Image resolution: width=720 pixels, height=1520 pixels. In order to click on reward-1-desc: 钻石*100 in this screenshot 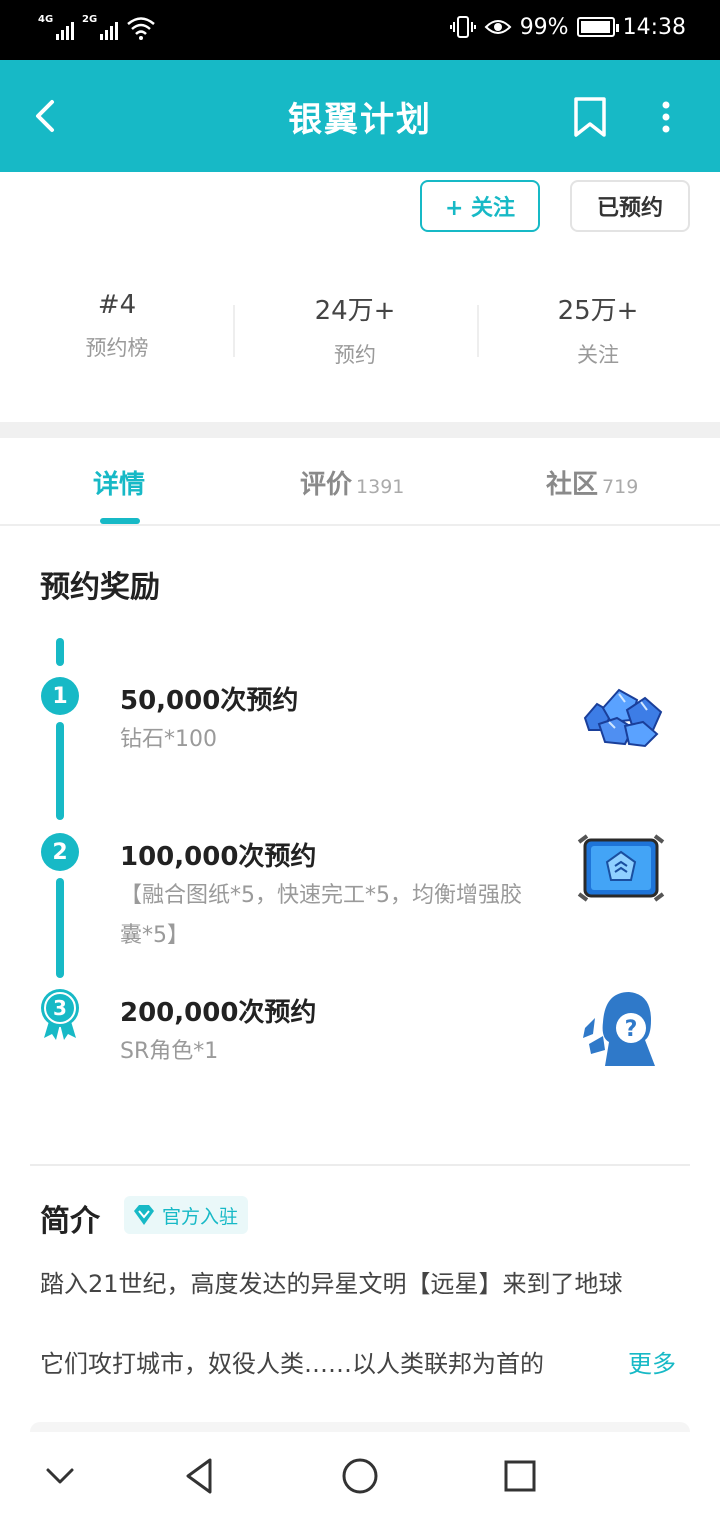, I will do `click(168, 739)`.